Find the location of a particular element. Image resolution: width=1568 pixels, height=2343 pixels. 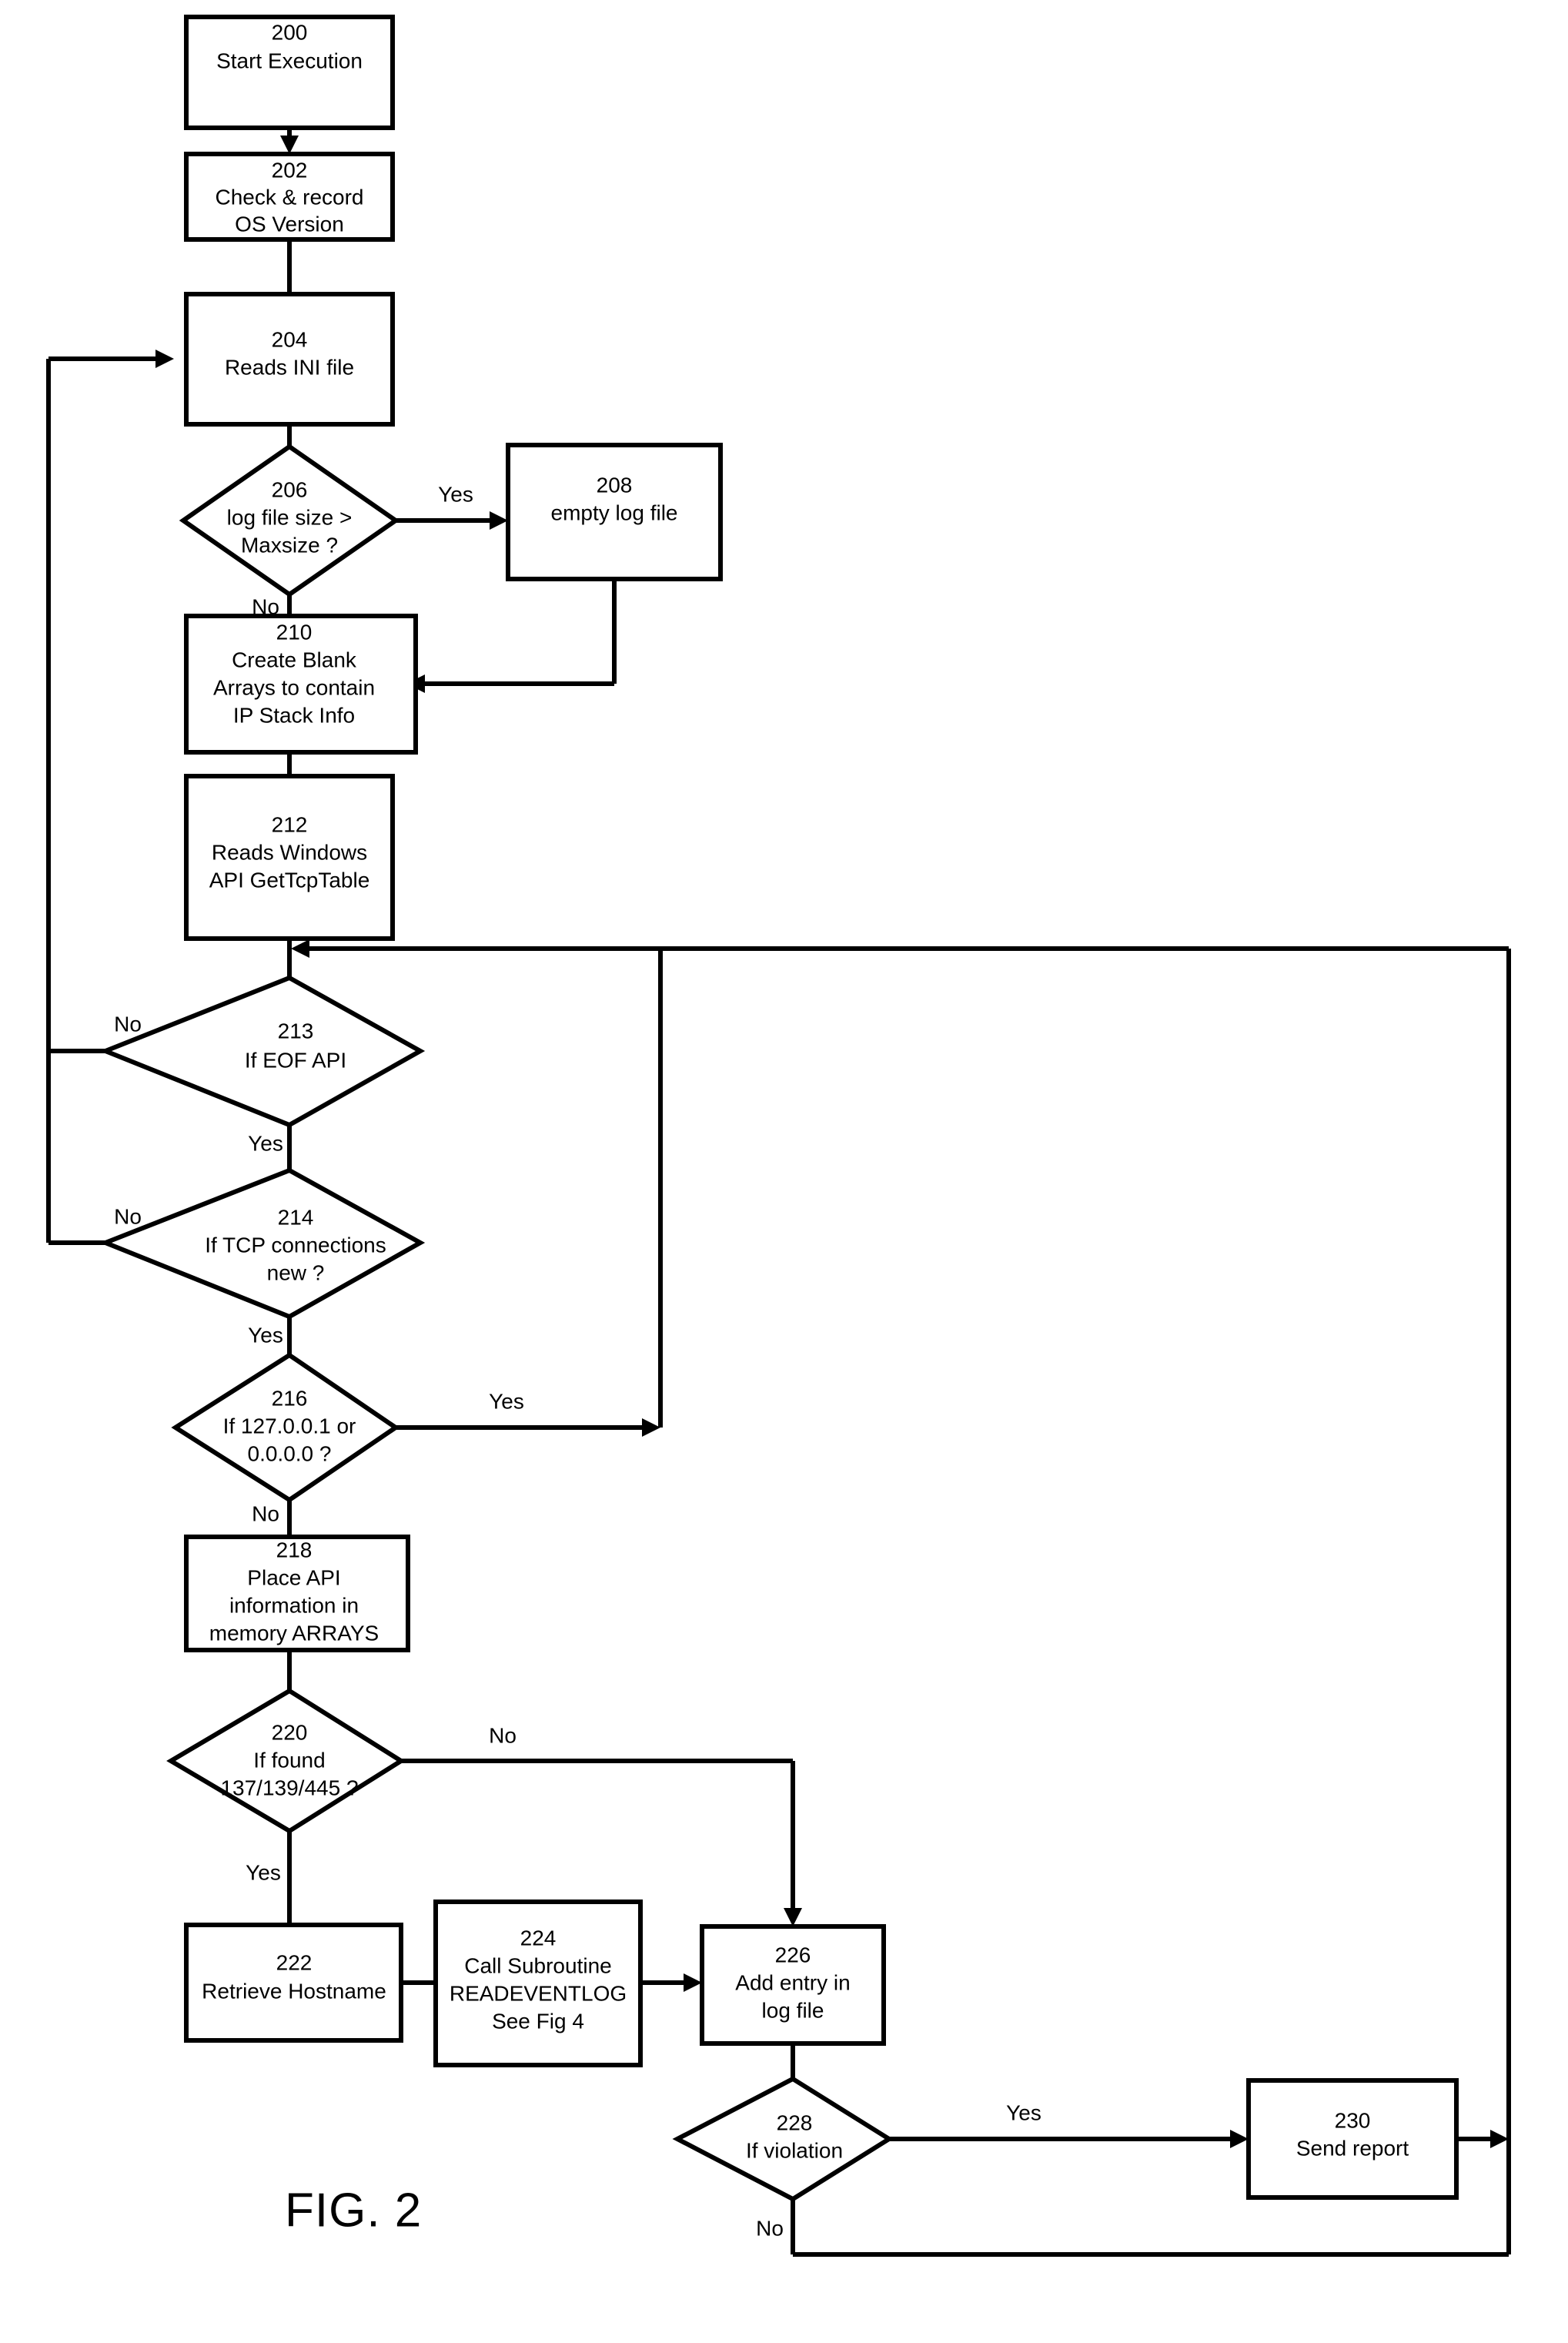

node-200-number: 200 is located at coordinates (290, 32).